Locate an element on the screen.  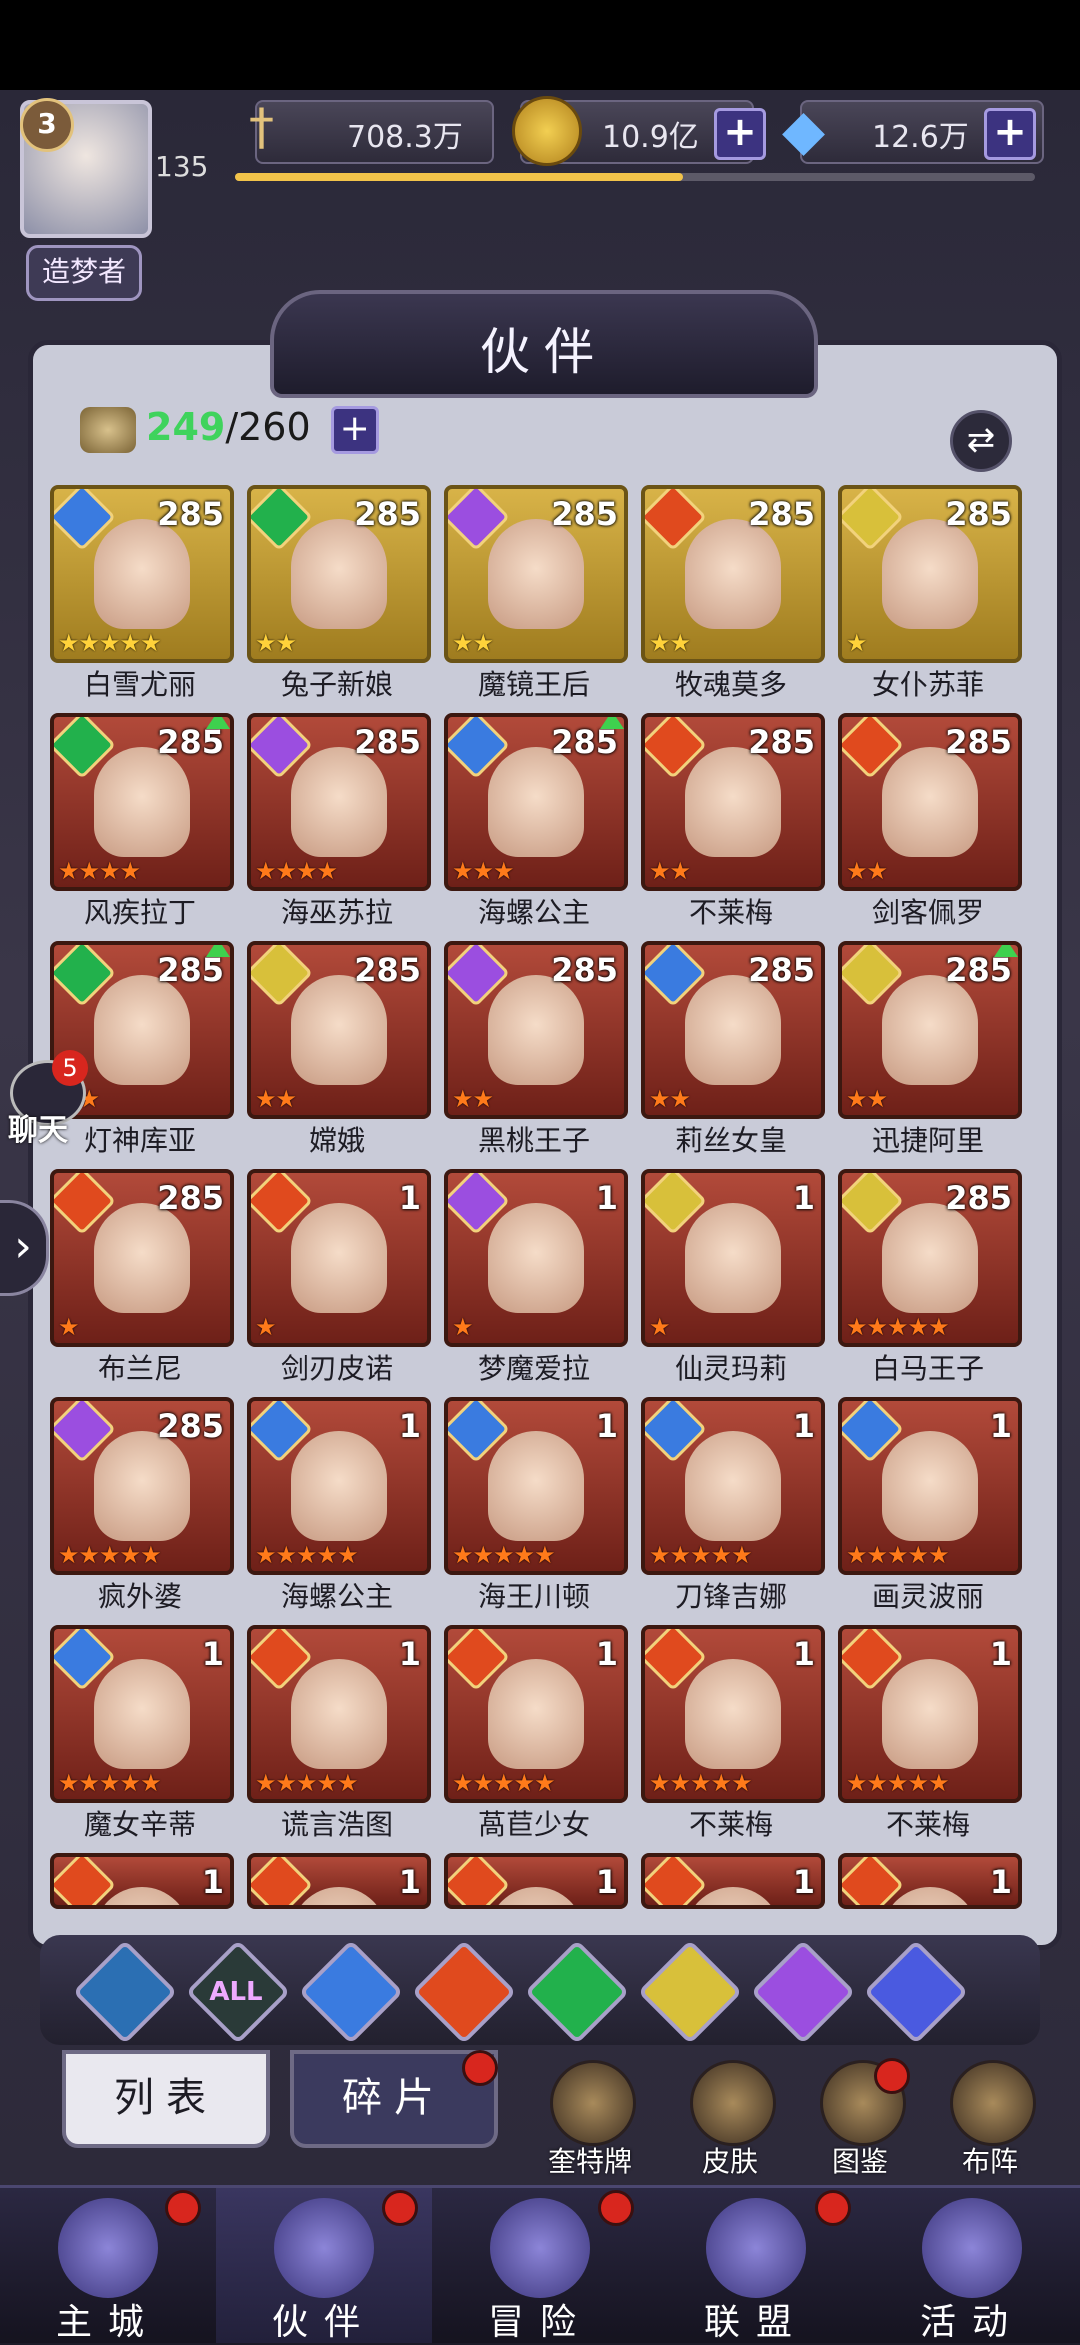
expand-capacity-button: + is located at coordinates (354, 429).